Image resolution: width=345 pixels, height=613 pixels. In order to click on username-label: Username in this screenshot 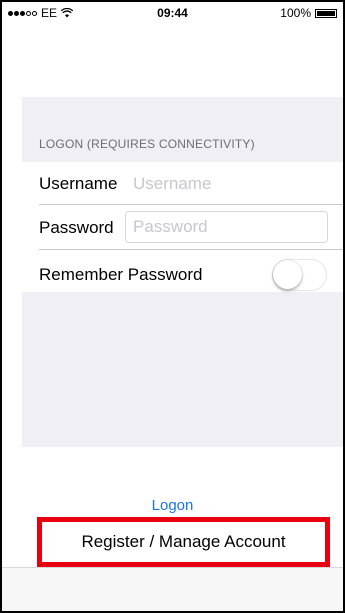, I will do `click(78, 183)`.